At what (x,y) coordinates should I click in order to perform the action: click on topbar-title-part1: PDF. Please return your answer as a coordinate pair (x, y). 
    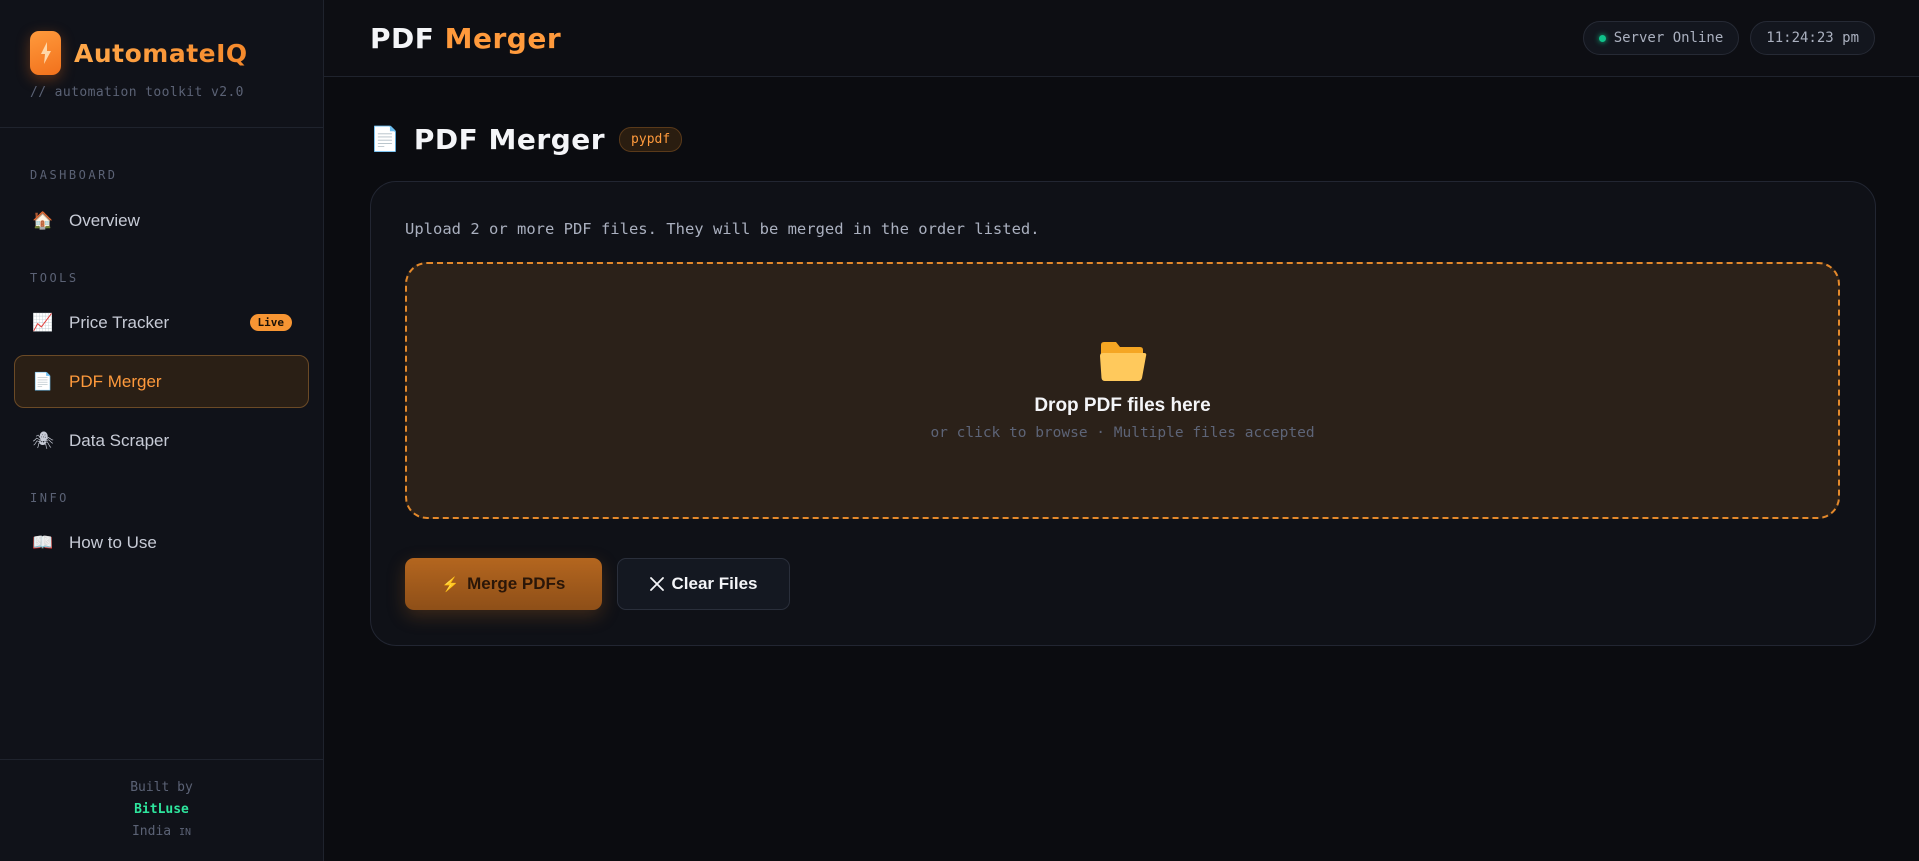
    Looking at the image, I should click on (402, 38).